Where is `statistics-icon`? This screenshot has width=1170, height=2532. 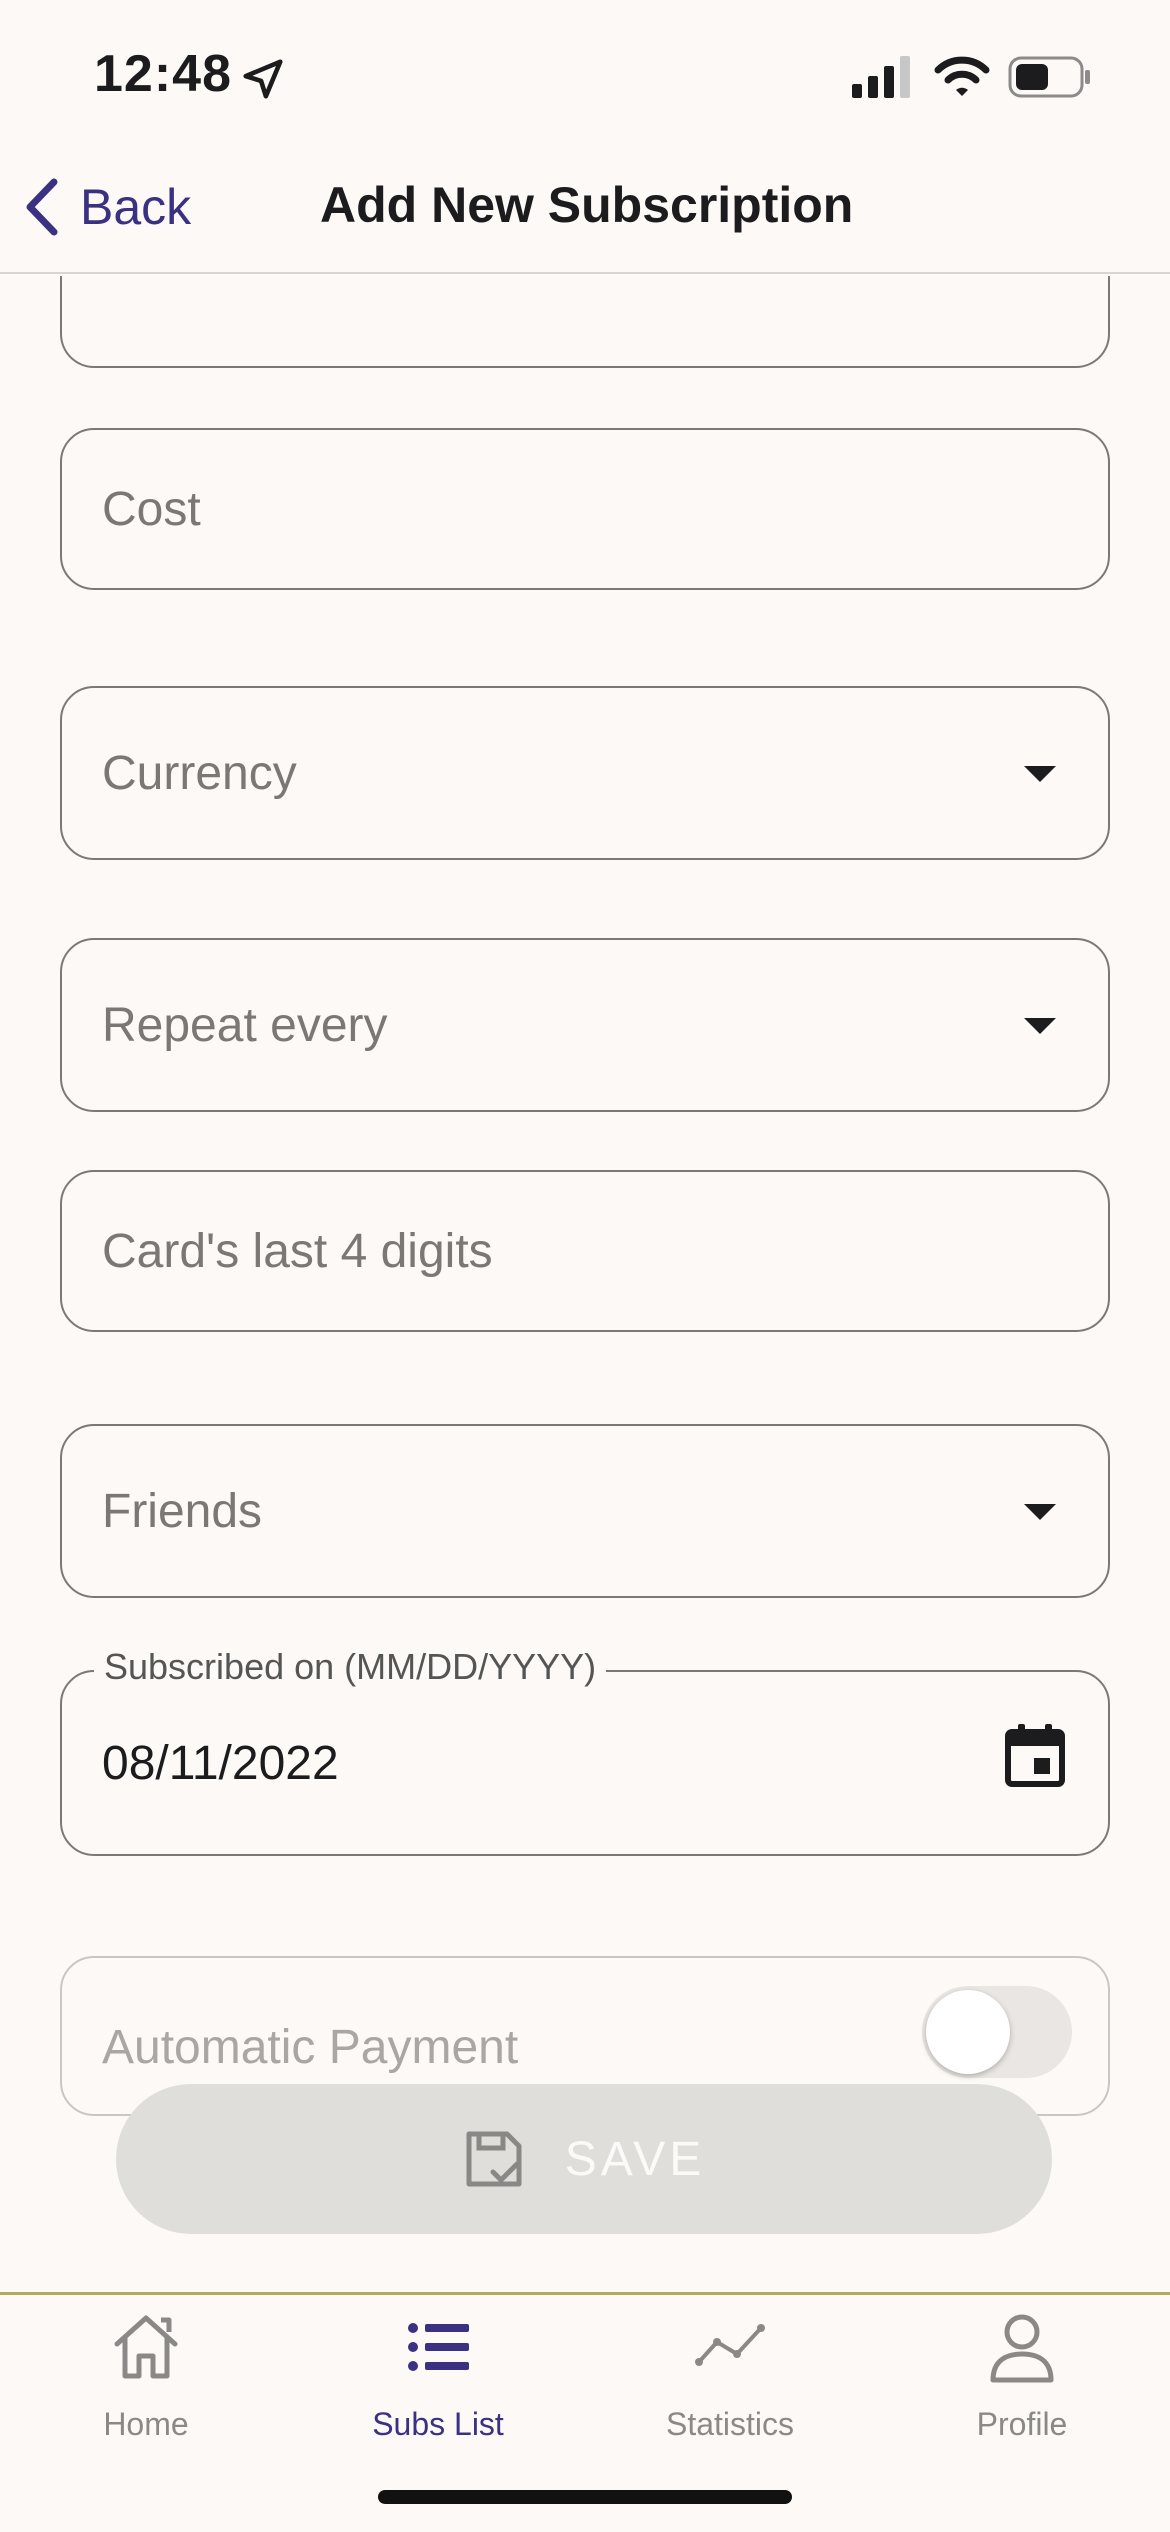
statistics-icon is located at coordinates (730, 2345).